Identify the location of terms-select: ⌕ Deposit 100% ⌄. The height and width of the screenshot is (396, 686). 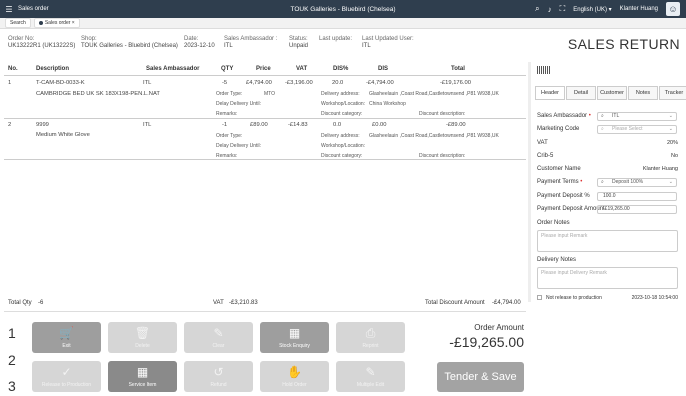
(637, 182).